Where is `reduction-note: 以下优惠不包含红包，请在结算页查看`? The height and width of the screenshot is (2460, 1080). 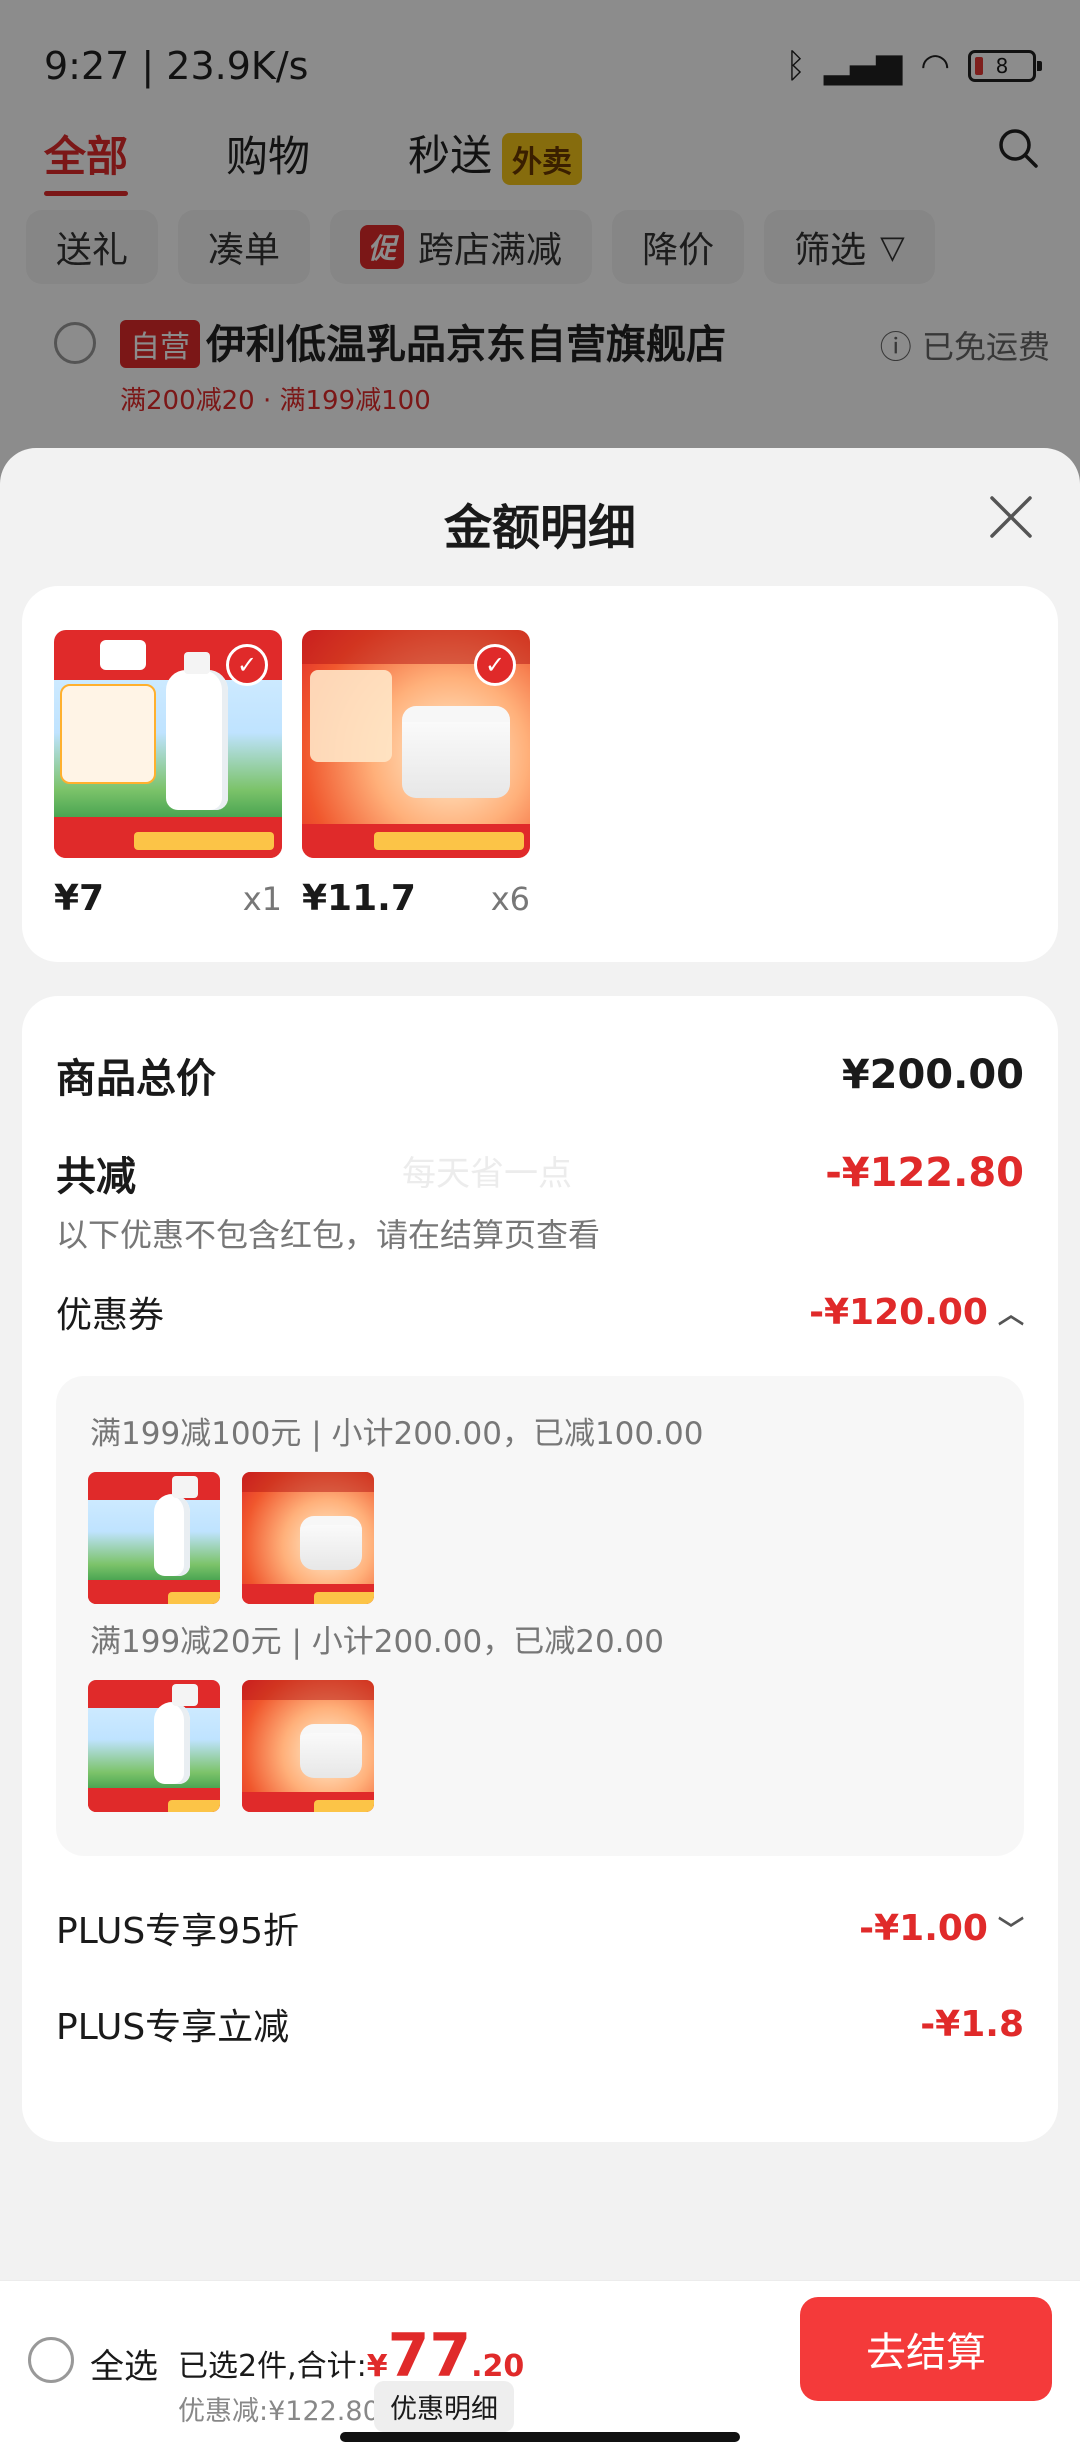 reduction-note: 以下优惠不包含红包，请在结算页查看 is located at coordinates (328, 1235).